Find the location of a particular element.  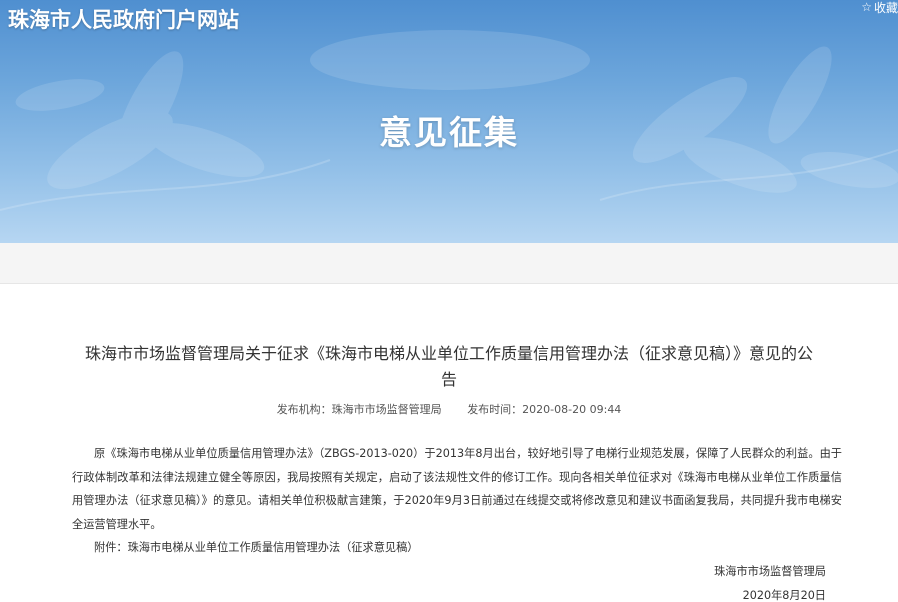

sub-navigation-bar is located at coordinates (449, 263).